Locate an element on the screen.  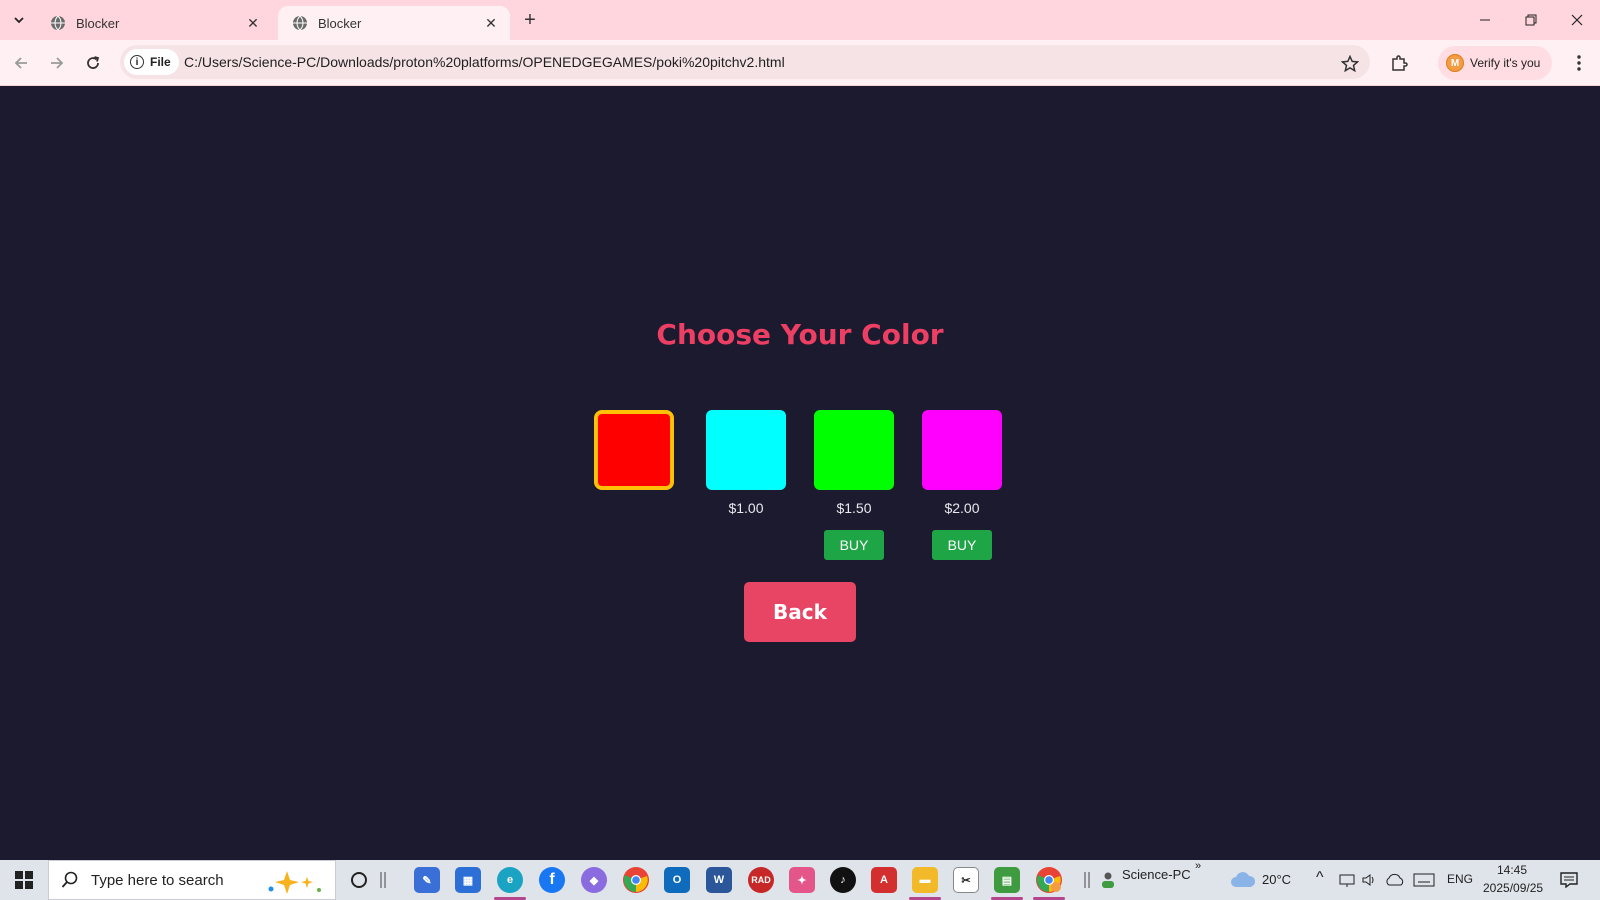
taskbar-search: Type here to search is located at coordinates (192, 880).